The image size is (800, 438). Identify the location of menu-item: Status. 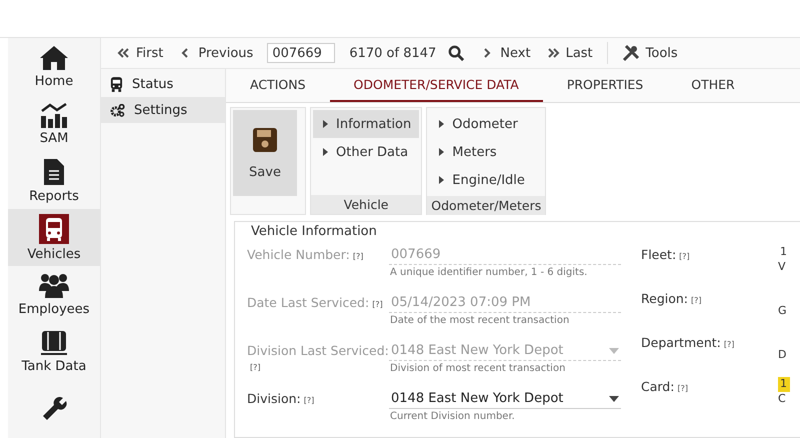
(163, 84).